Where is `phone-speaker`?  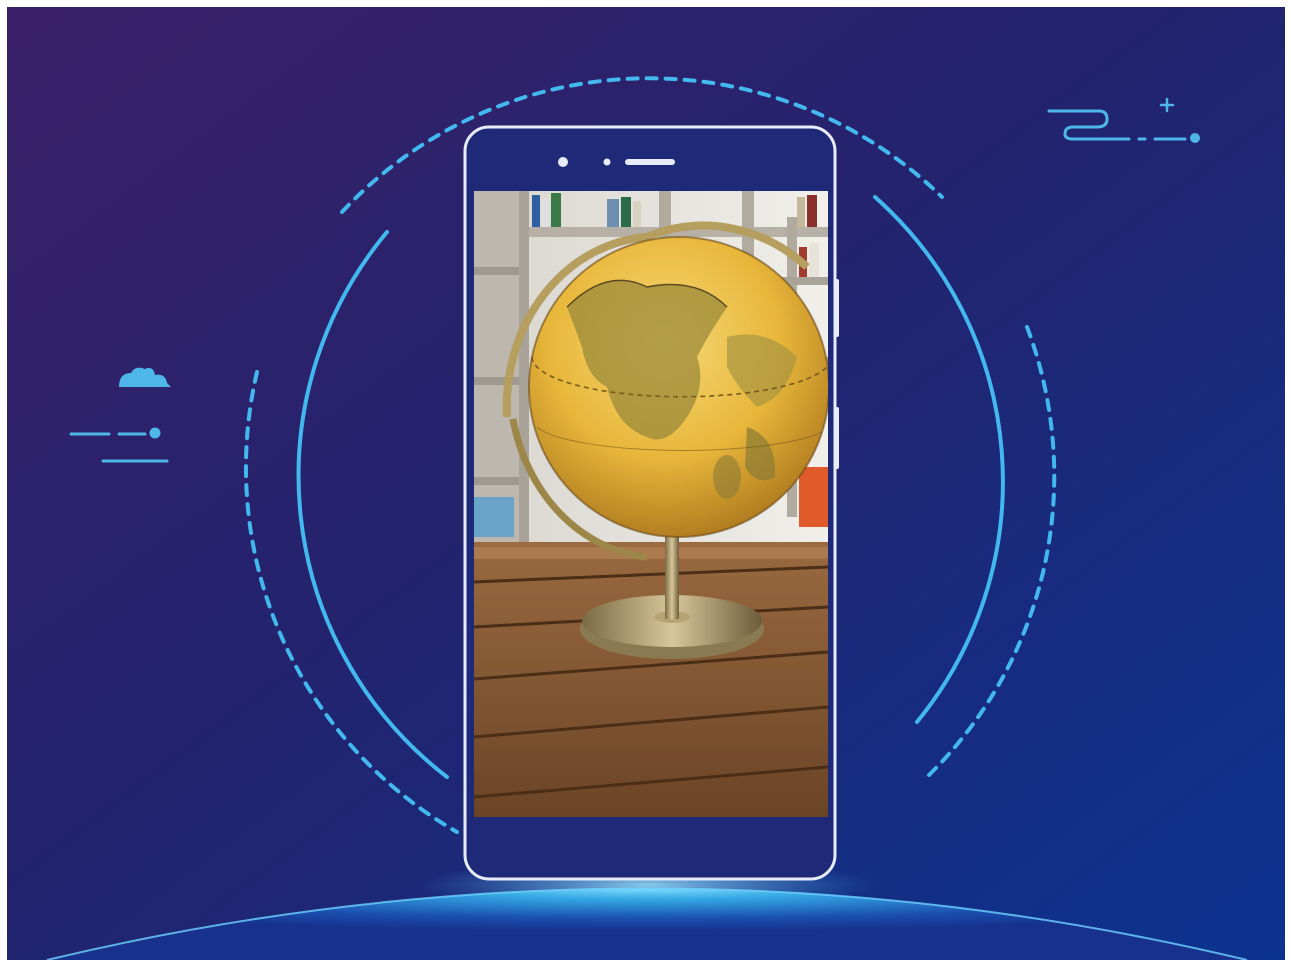 phone-speaker is located at coordinates (650, 162).